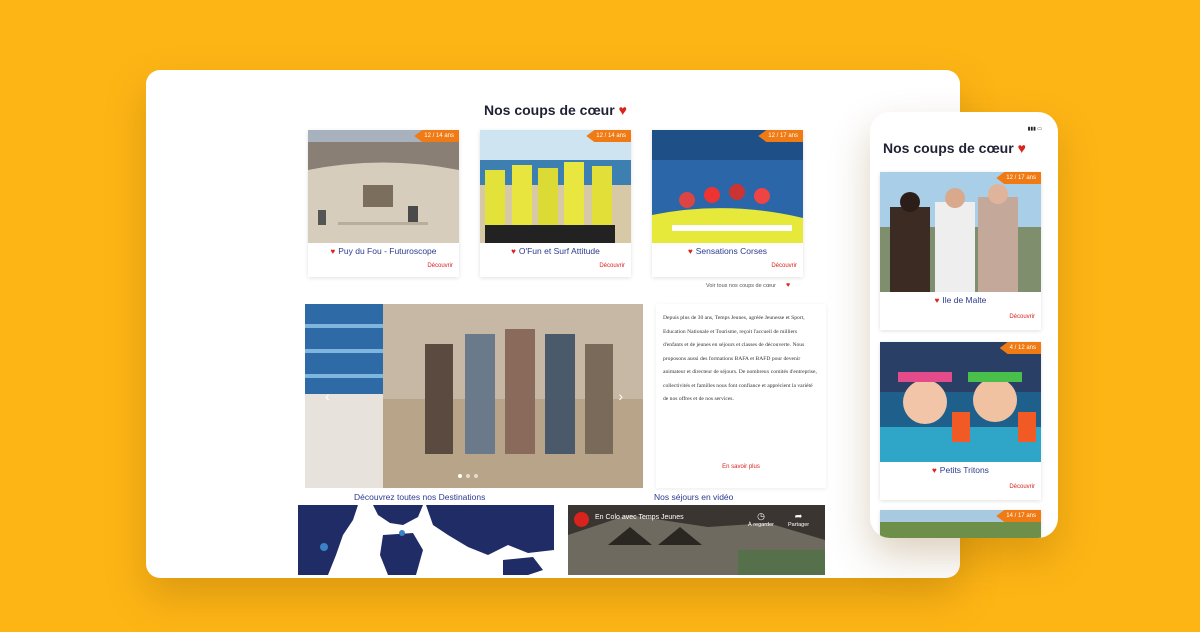  Describe the element at coordinates (1034, 129) in the screenshot. I see `status-bar-icons: ▮▮▮ ▭` at that location.